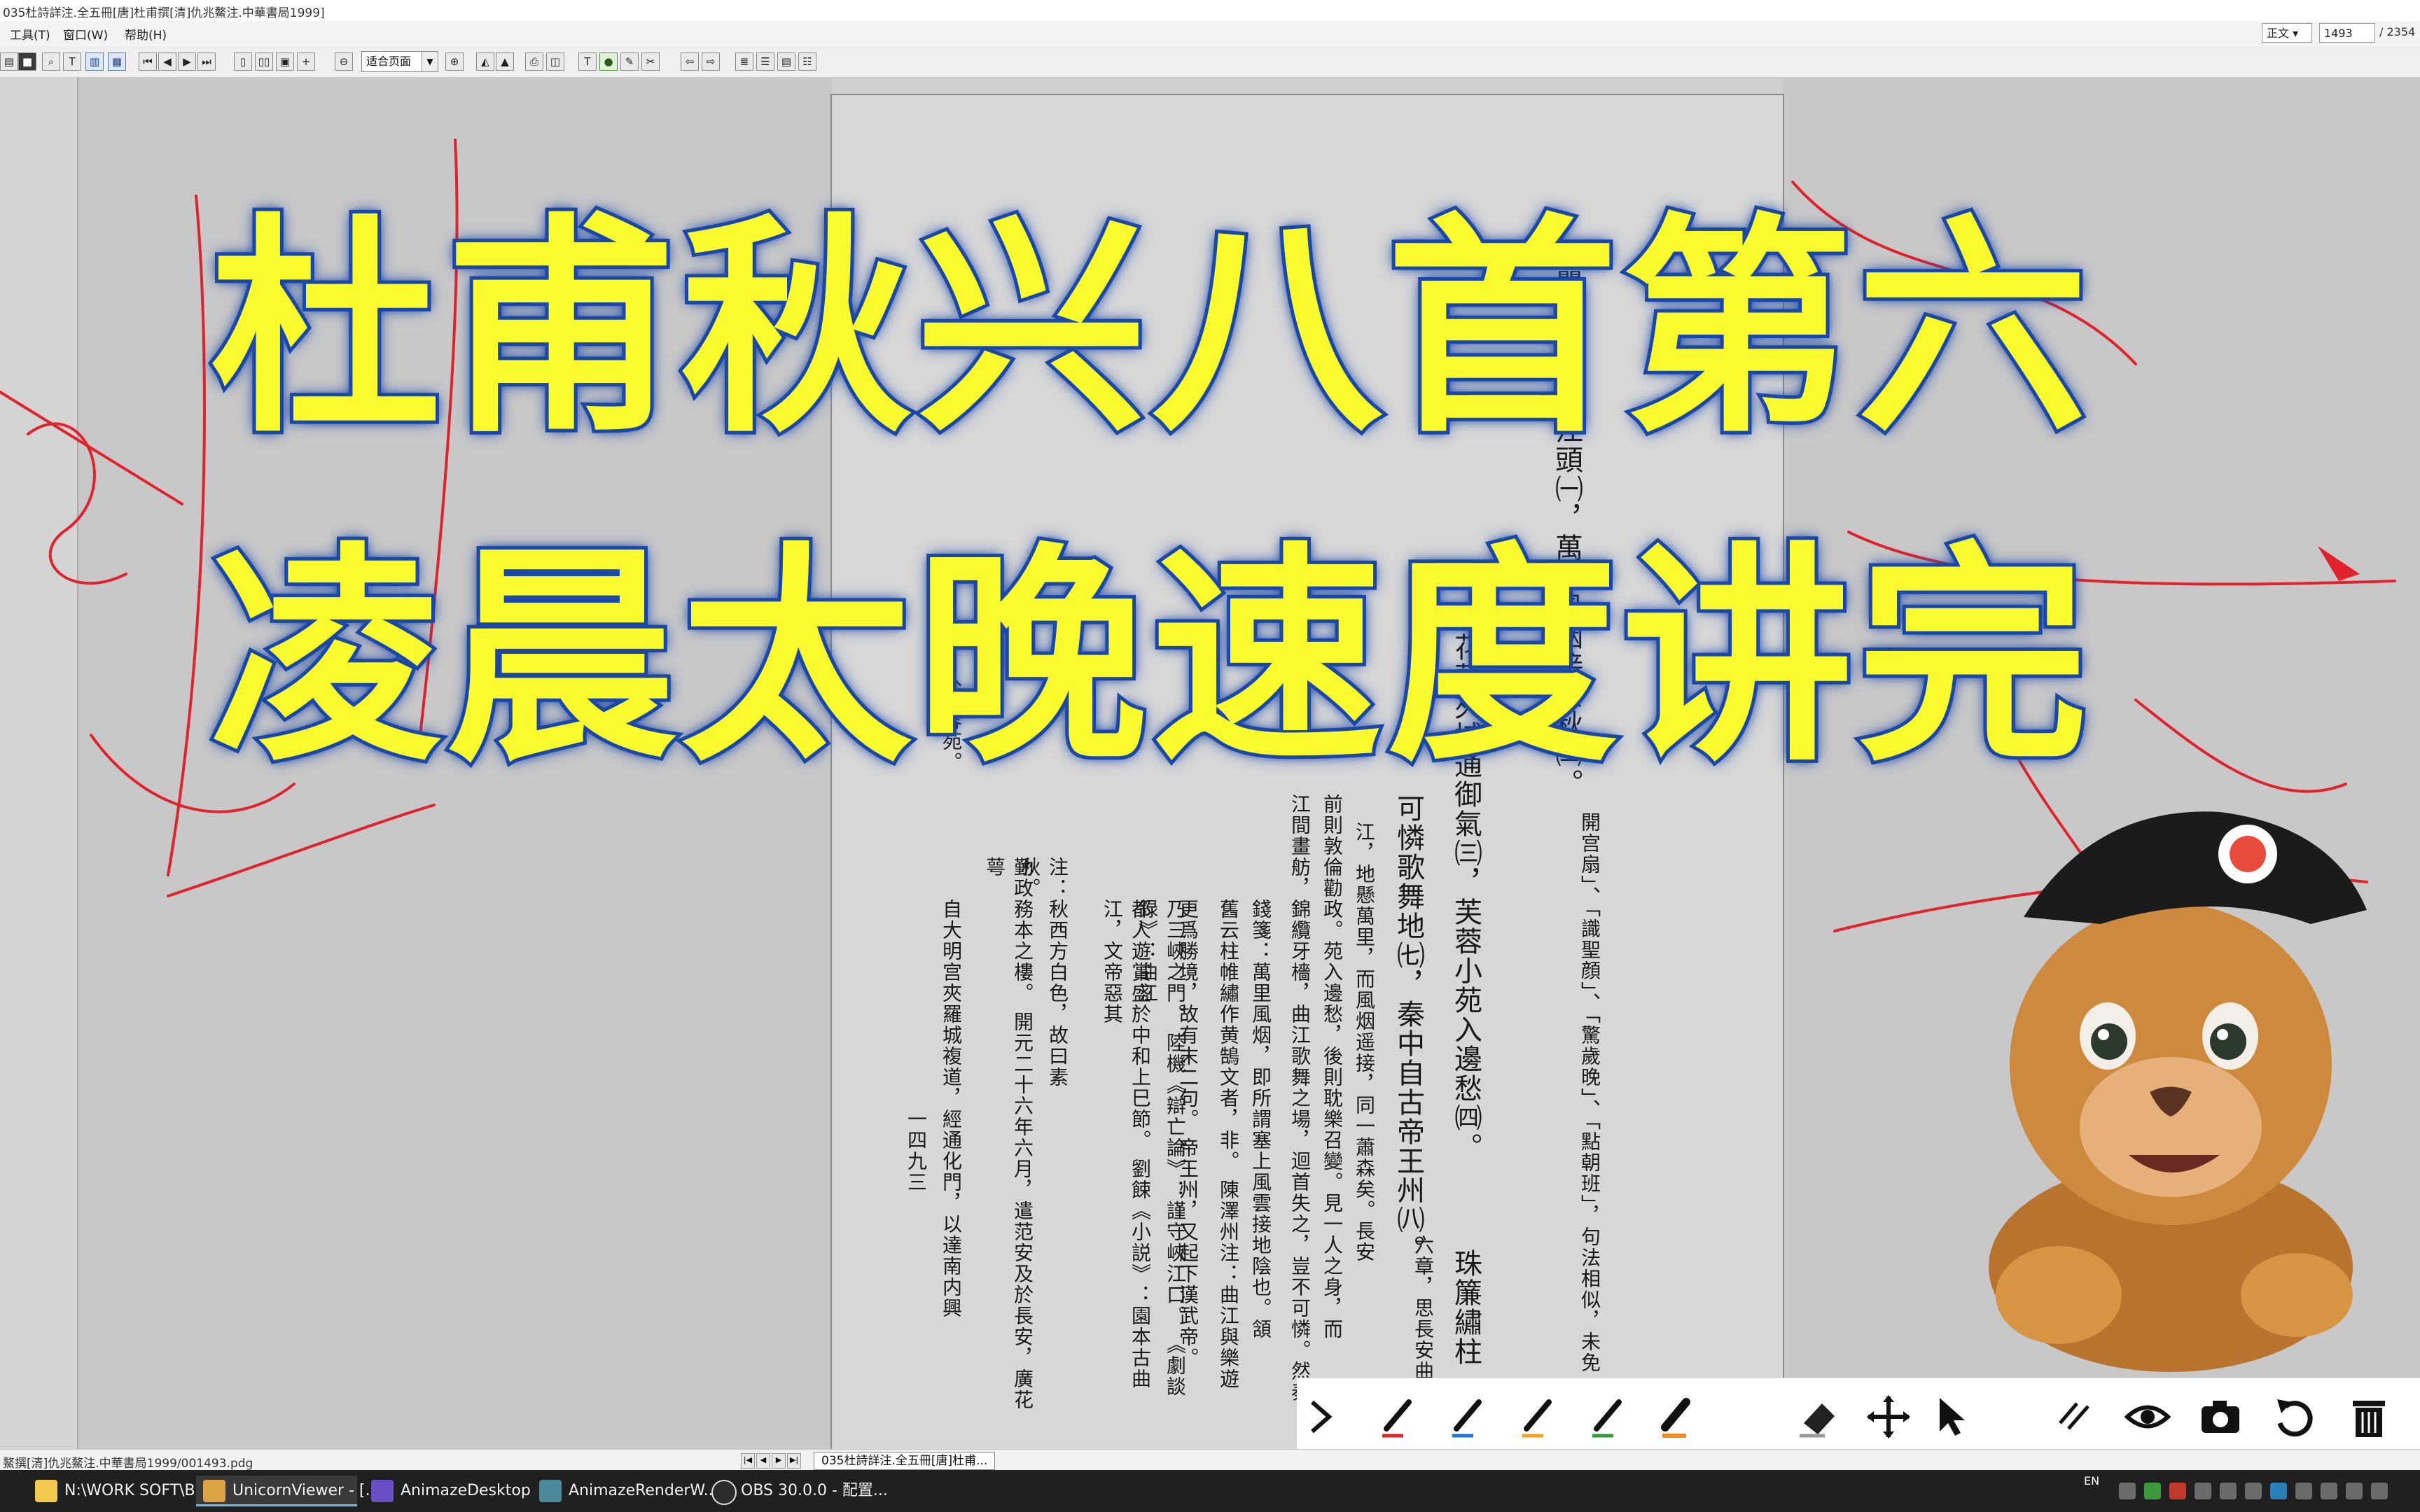  What do you see at coordinates (1149, 658) in the screenshot?
I see `overlay-title-line-2: 凌晨太晚速度讲完` at bounding box center [1149, 658].